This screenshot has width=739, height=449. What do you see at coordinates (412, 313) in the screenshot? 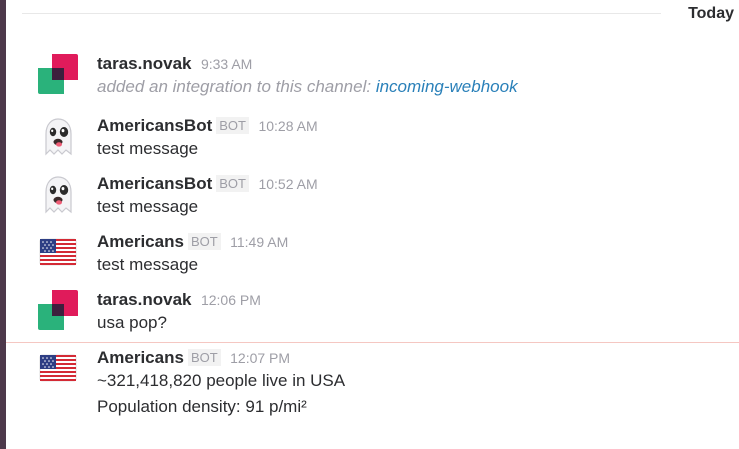
I see `message-content: taras.novak 12:06 PM usa pop?` at bounding box center [412, 313].